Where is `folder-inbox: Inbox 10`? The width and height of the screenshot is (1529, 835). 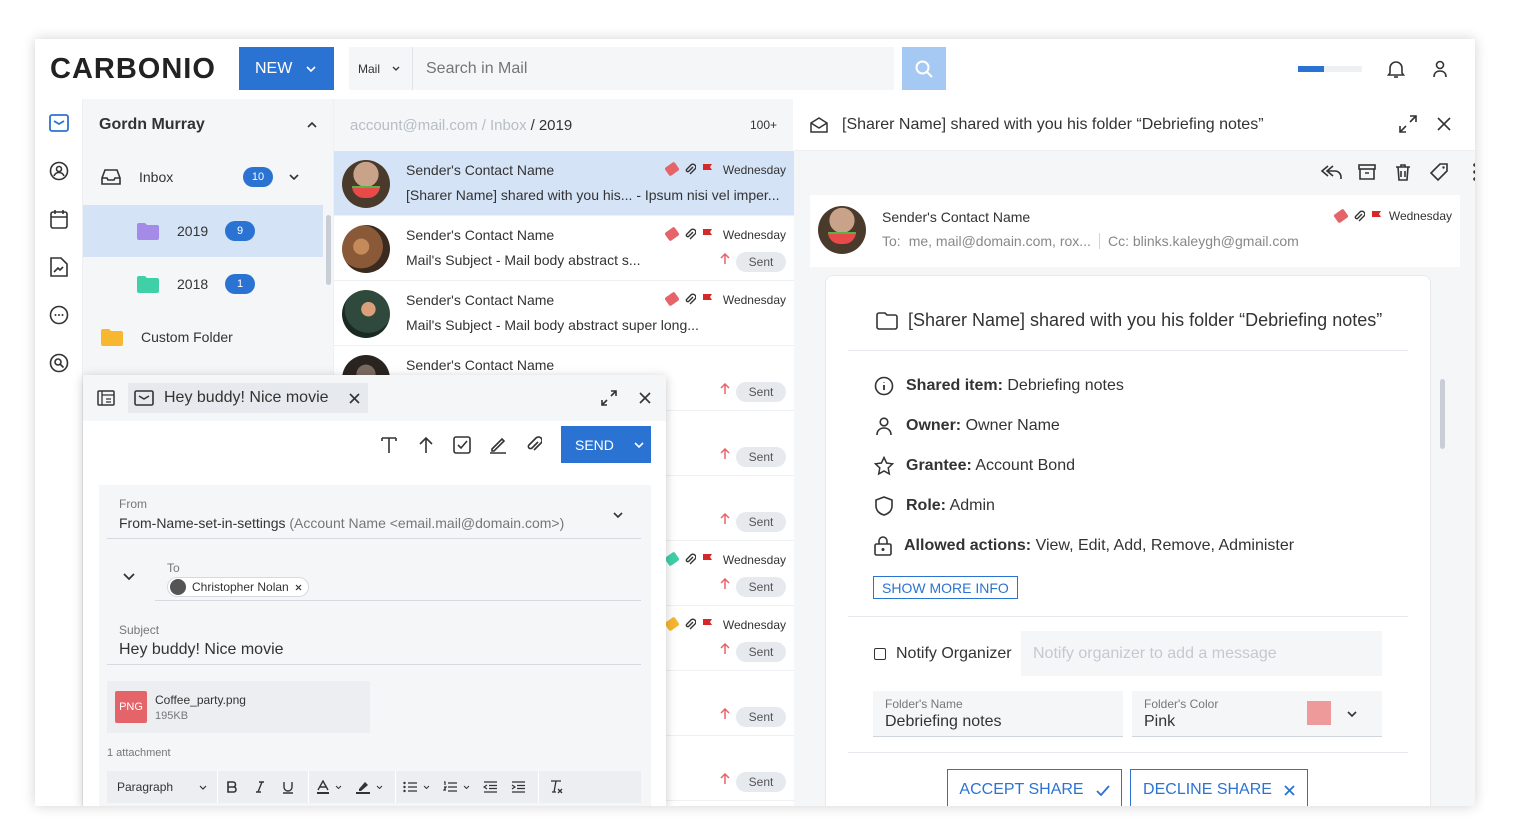 folder-inbox: Inbox 10 is located at coordinates (203, 177).